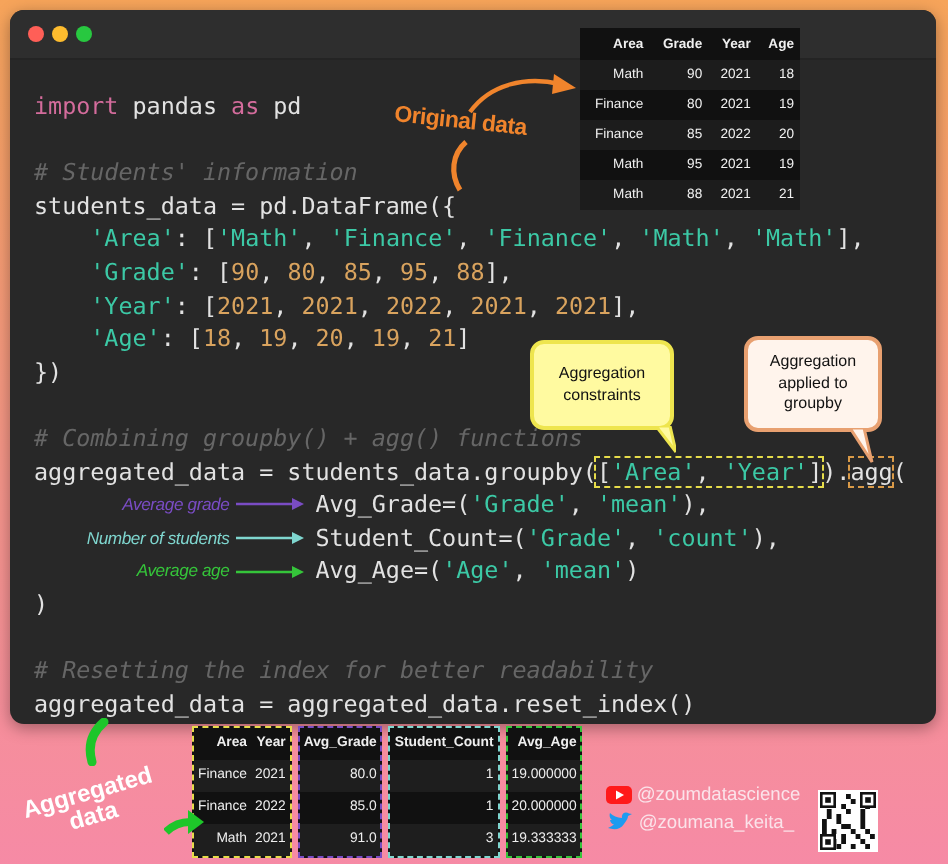  Describe the element at coordinates (365, 306) in the screenshot. I see `code-line: 'Year': [2021, 2021, 2022, 2021, 2021],` at that location.